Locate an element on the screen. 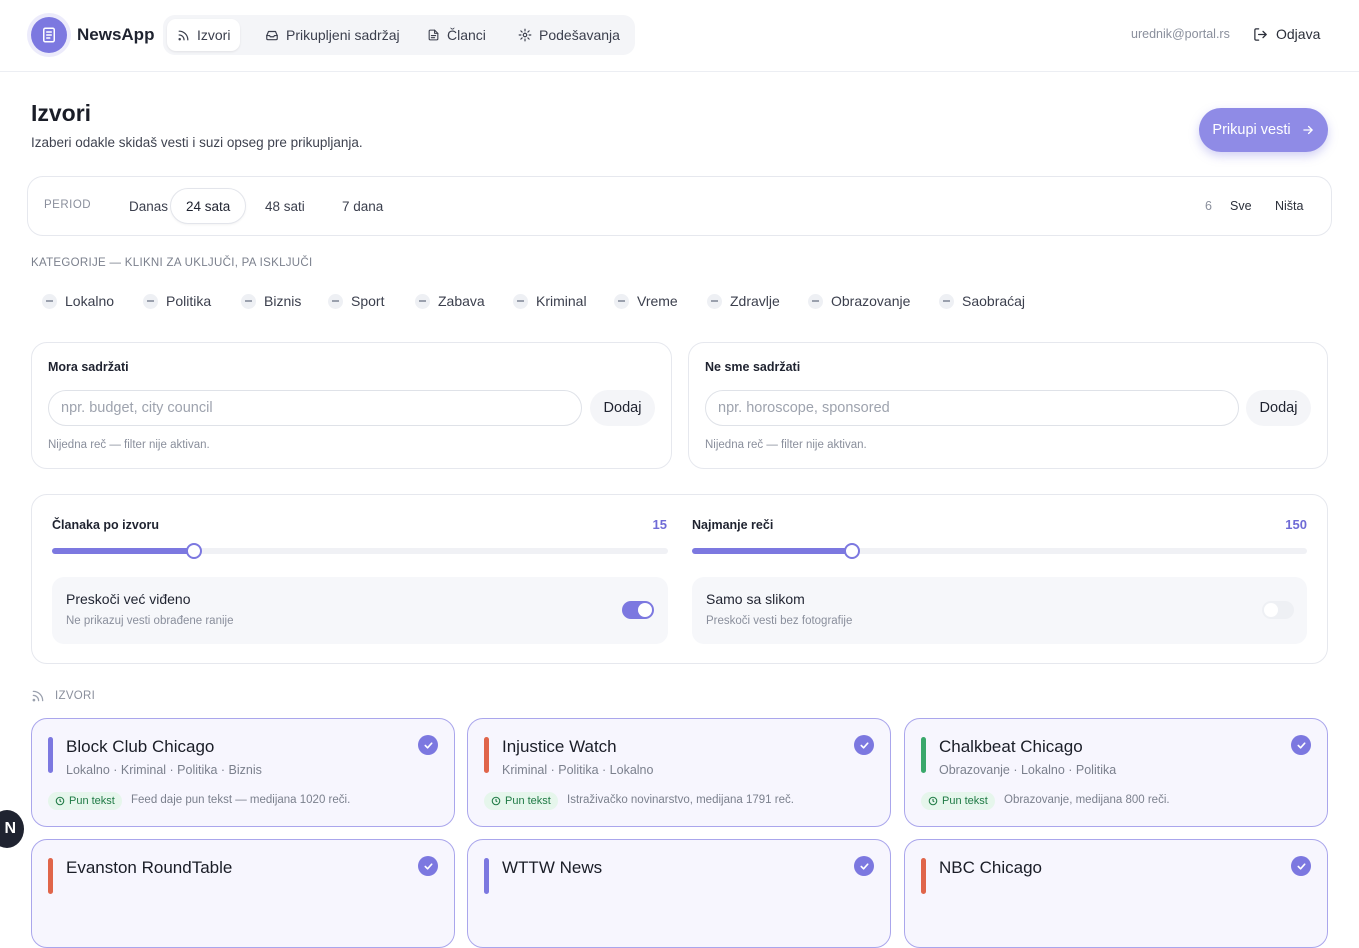 The height and width of the screenshot is (948, 1359). tab-label: Podešavanja is located at coordinates (579, 35).